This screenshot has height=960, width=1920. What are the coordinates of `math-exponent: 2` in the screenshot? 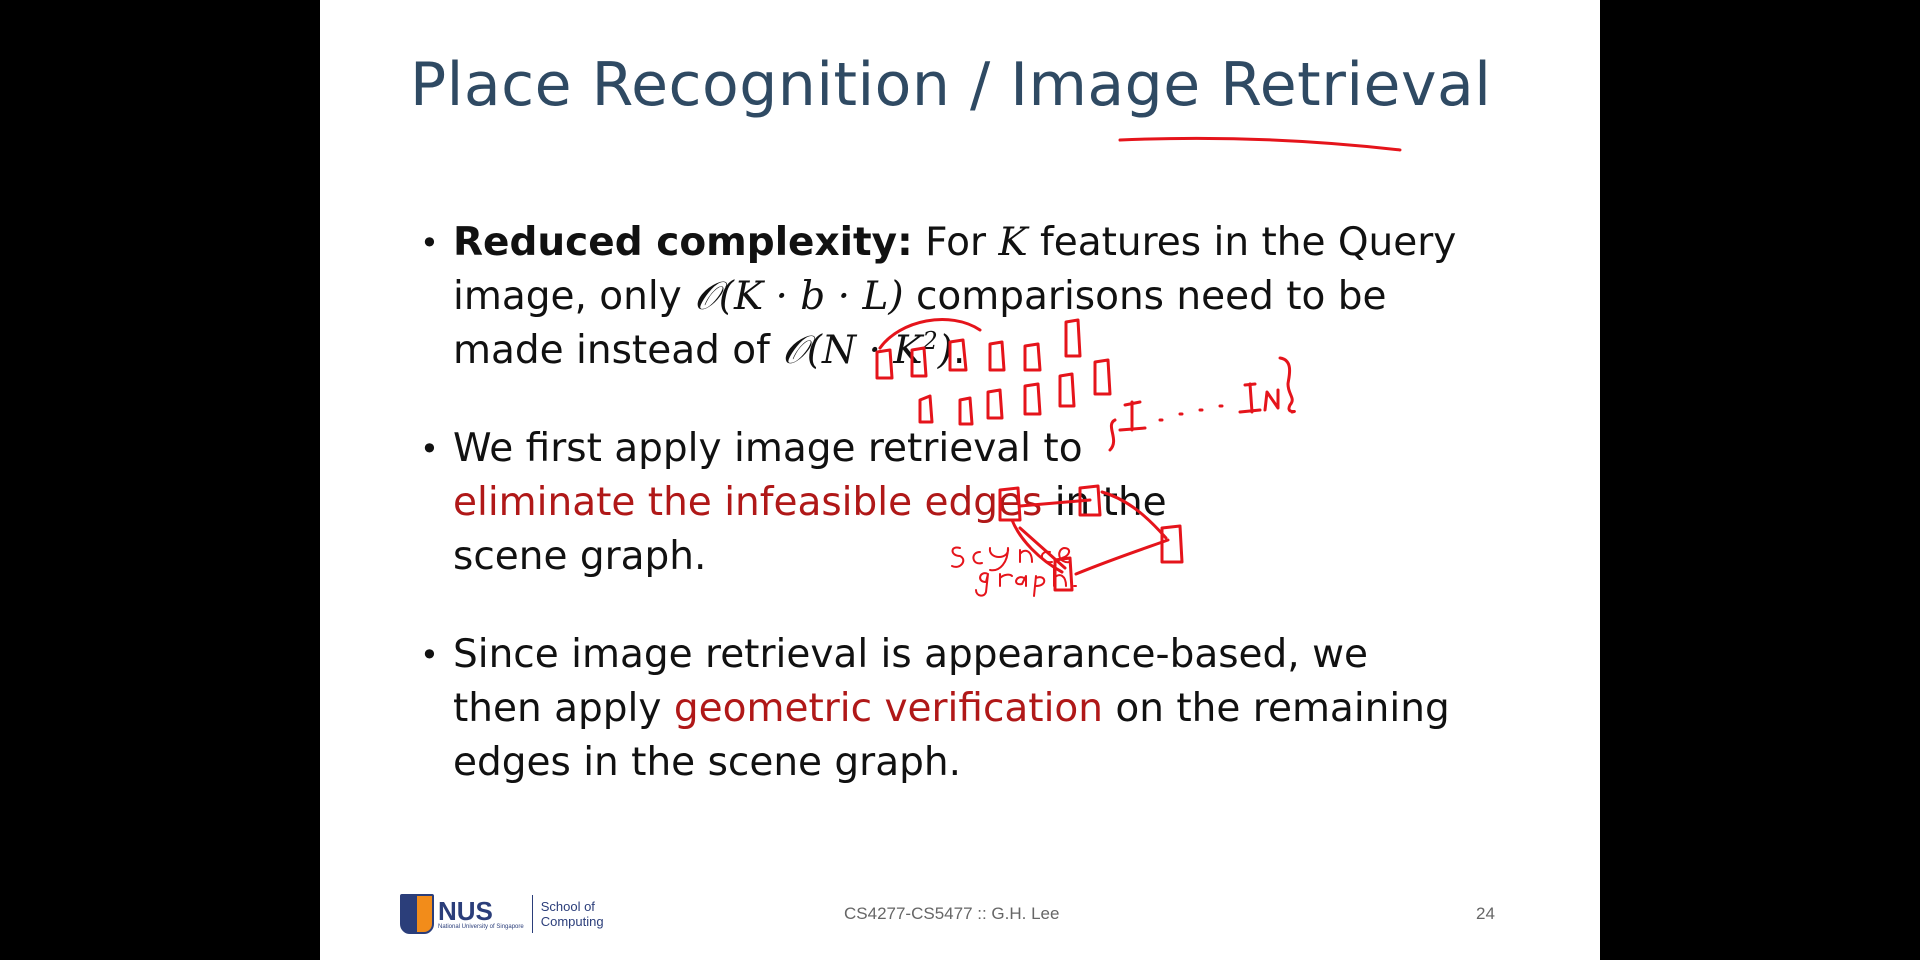 It's located at (930, 341).